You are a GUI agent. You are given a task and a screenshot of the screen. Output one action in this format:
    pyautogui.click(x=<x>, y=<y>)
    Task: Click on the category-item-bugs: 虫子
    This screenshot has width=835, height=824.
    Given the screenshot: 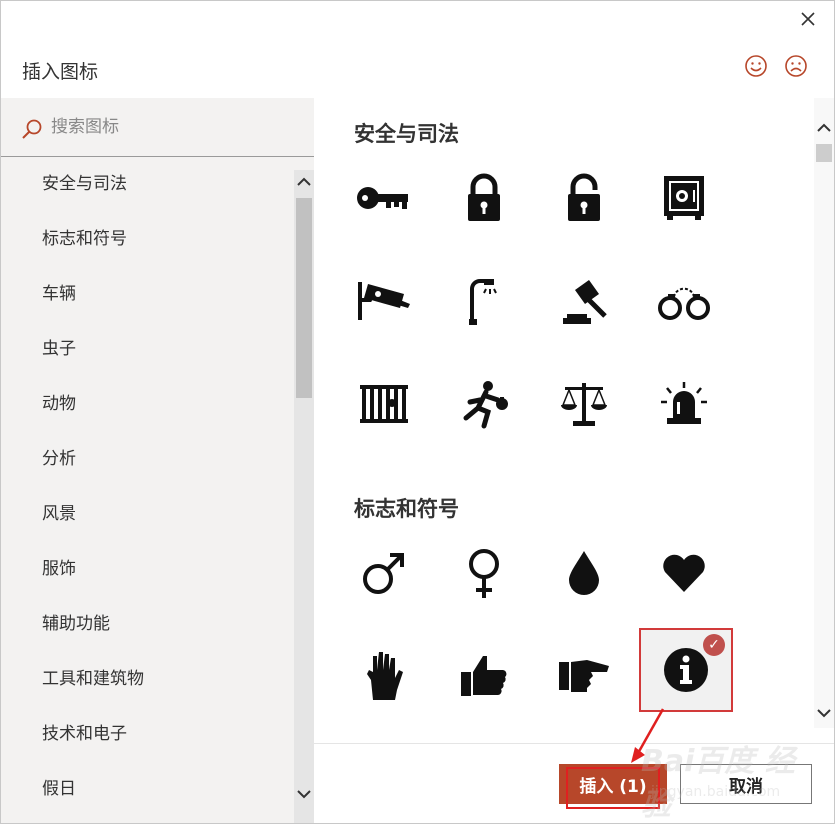 What is the action you would take?
    pyautogui.click(x=147, y=349)
    